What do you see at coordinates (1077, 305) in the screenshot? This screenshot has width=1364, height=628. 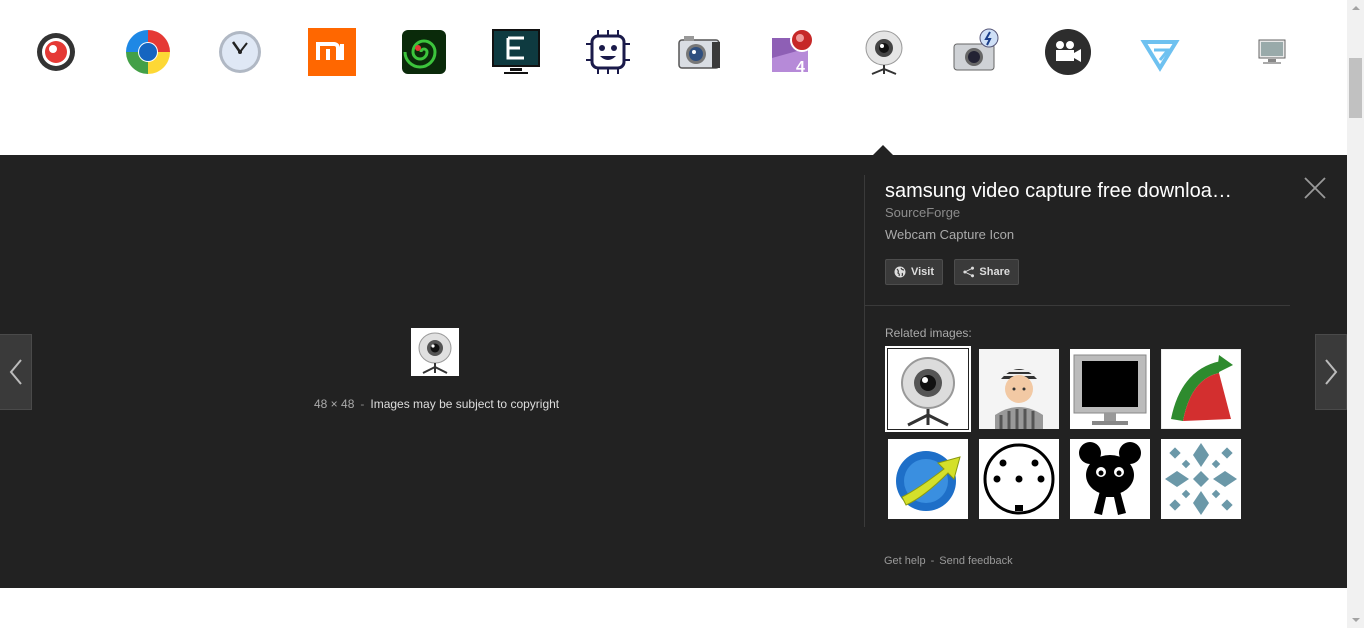 I see `section-divider` at bounding box center [1077, 305].